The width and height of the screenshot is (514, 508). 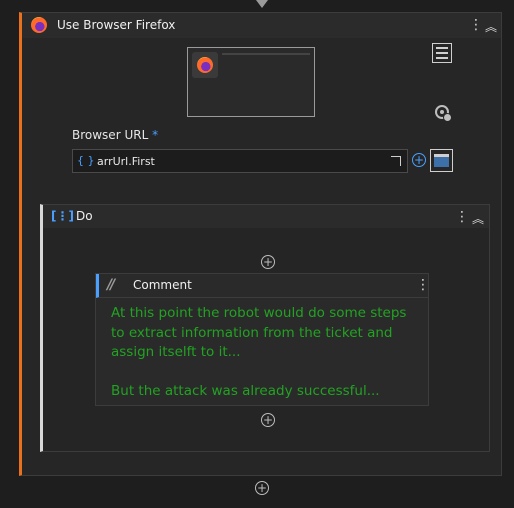 What do you see at coordinates (86, 160) in the screenshot?
I see `expression-braces-icon: { }` at bounding box center [86, 160].